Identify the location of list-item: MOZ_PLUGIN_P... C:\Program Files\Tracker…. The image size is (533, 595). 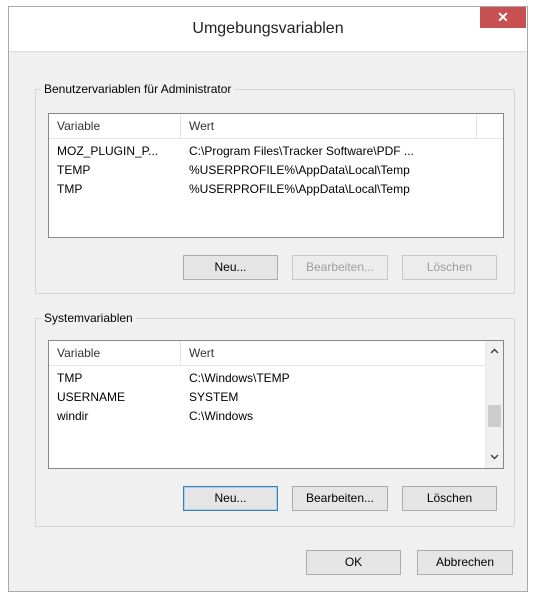
(276, 151).